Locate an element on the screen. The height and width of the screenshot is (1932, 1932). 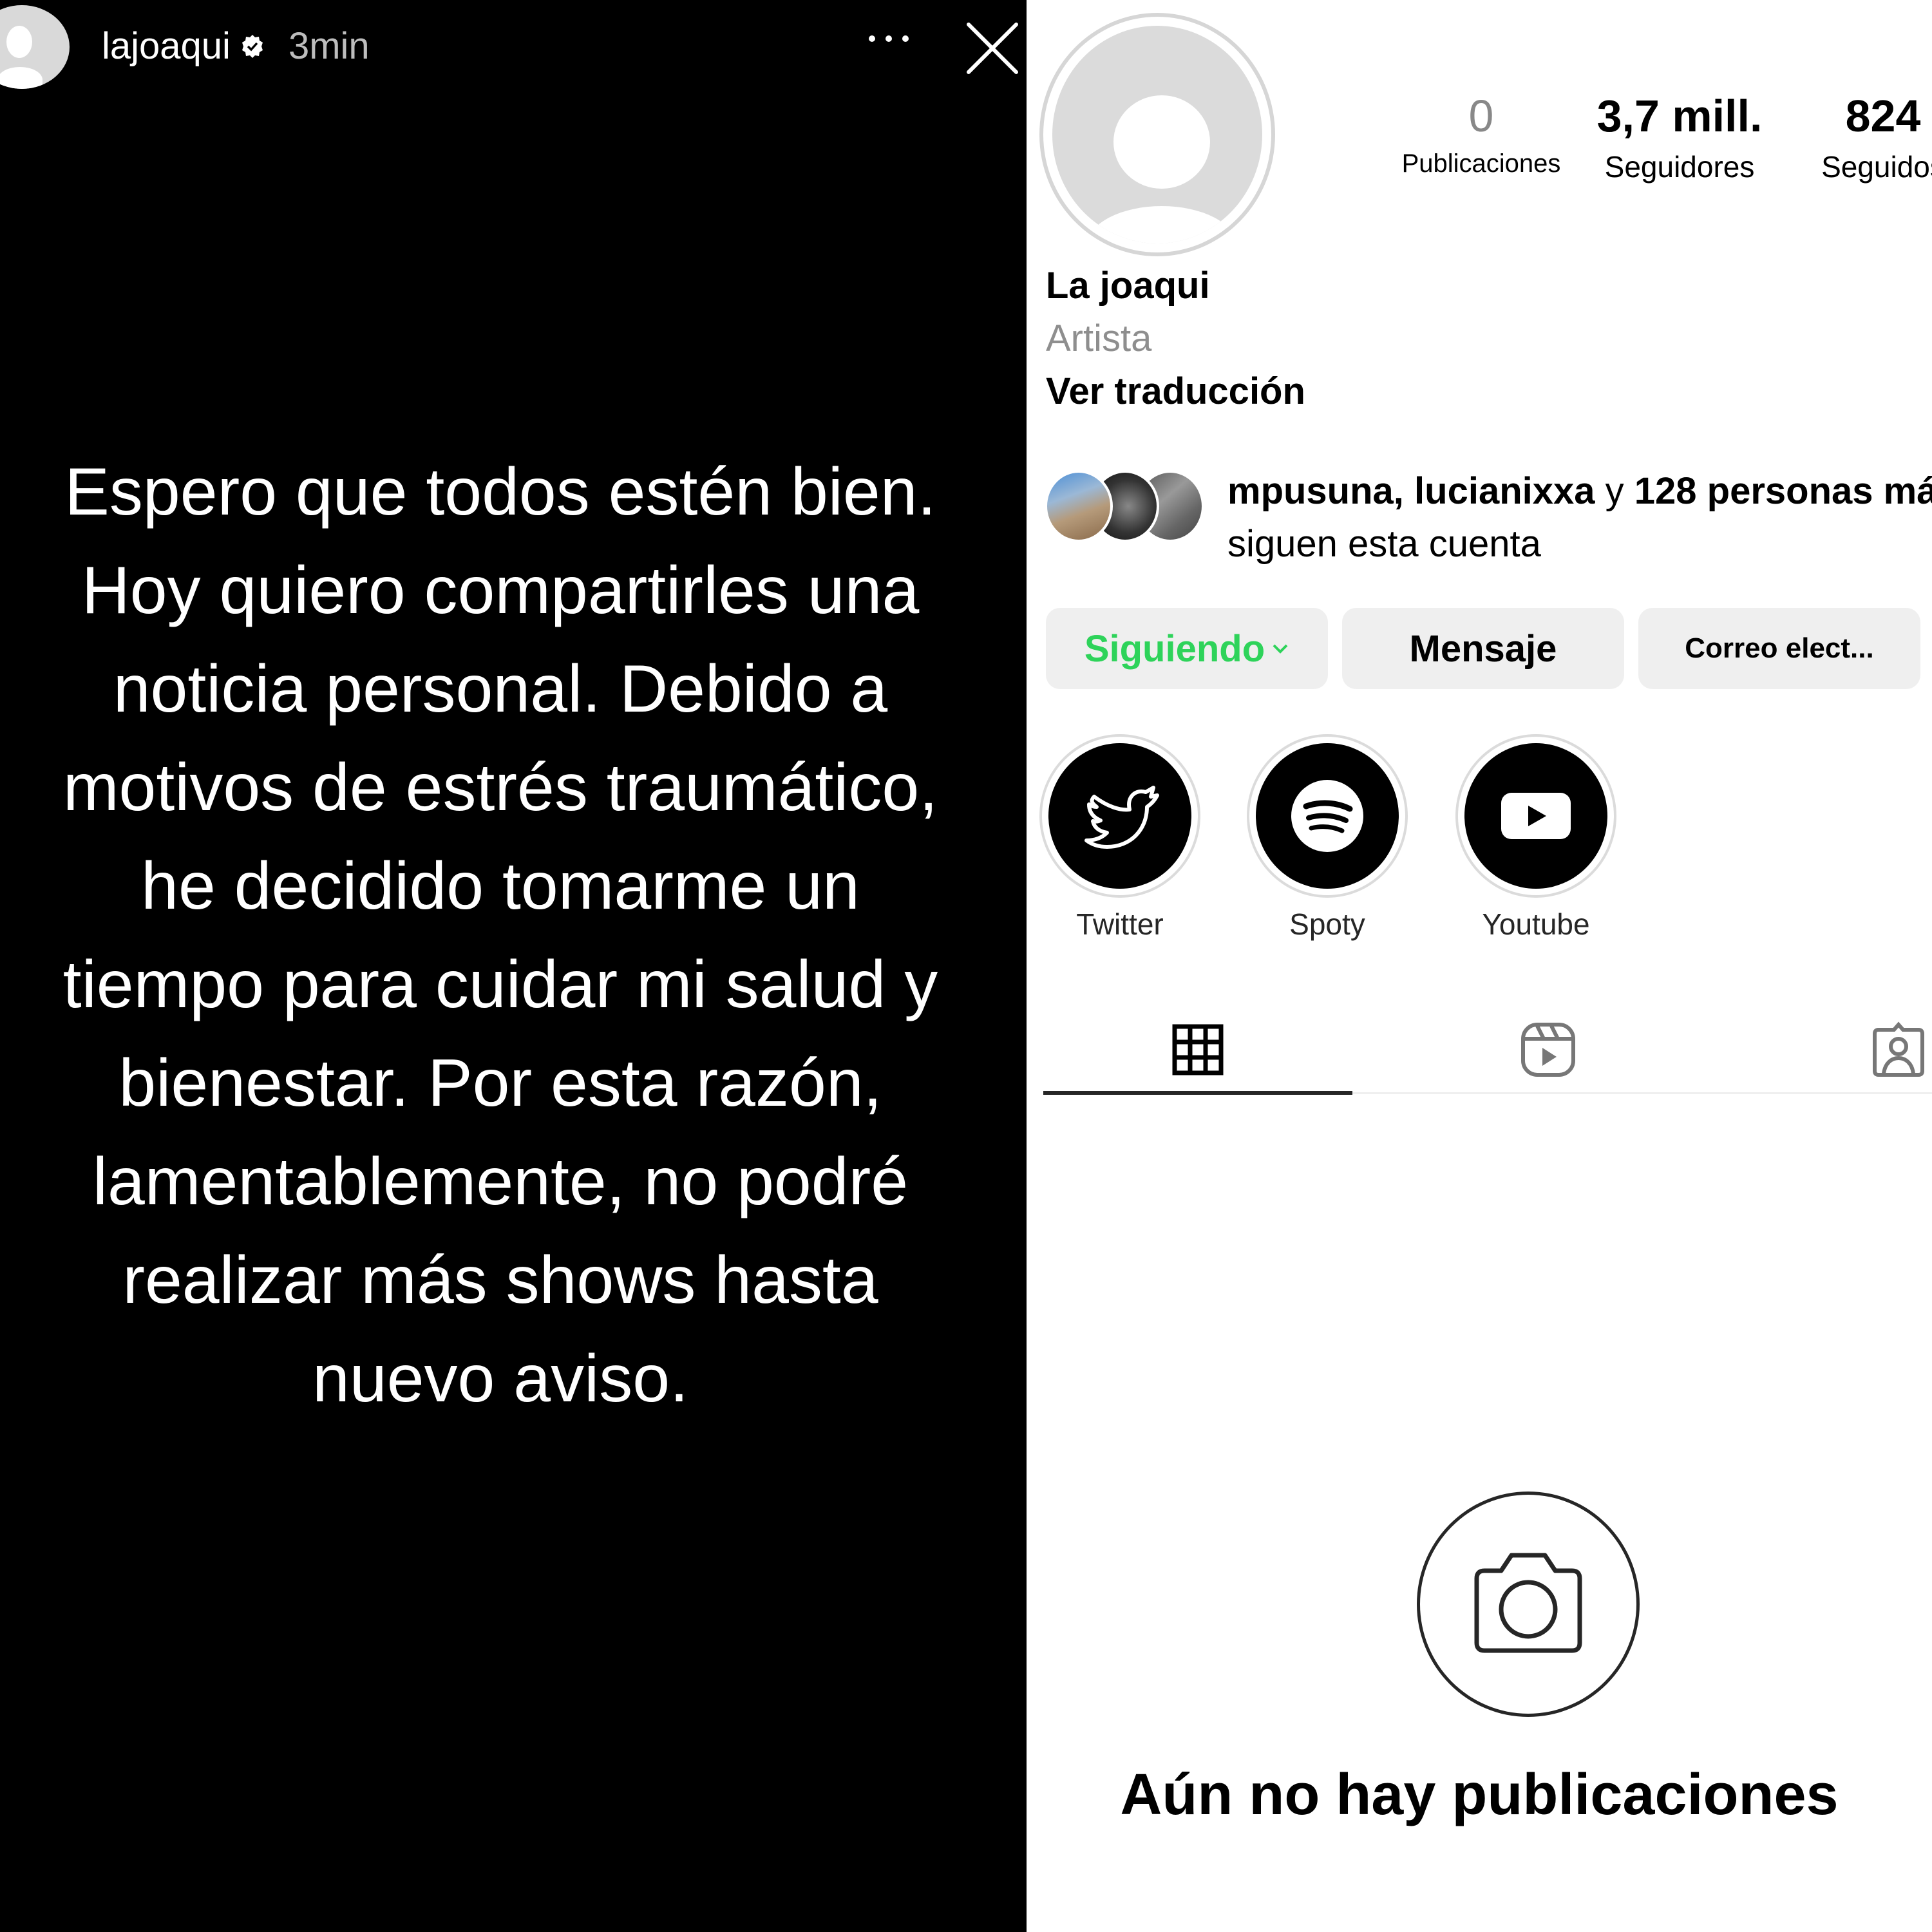
mutual-avatar is located at coordinates (1079, 506).